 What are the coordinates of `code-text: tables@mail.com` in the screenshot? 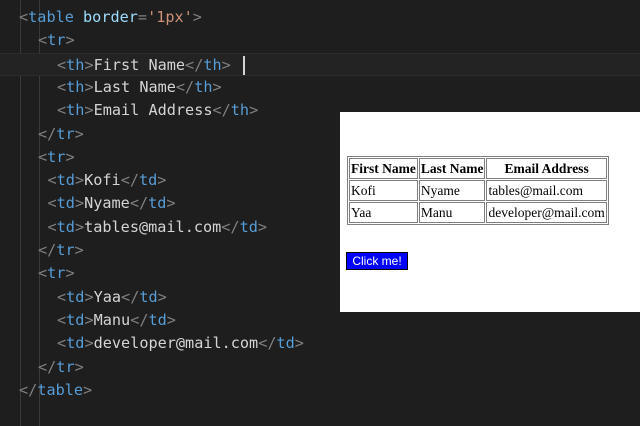 It's located at (153, 226).